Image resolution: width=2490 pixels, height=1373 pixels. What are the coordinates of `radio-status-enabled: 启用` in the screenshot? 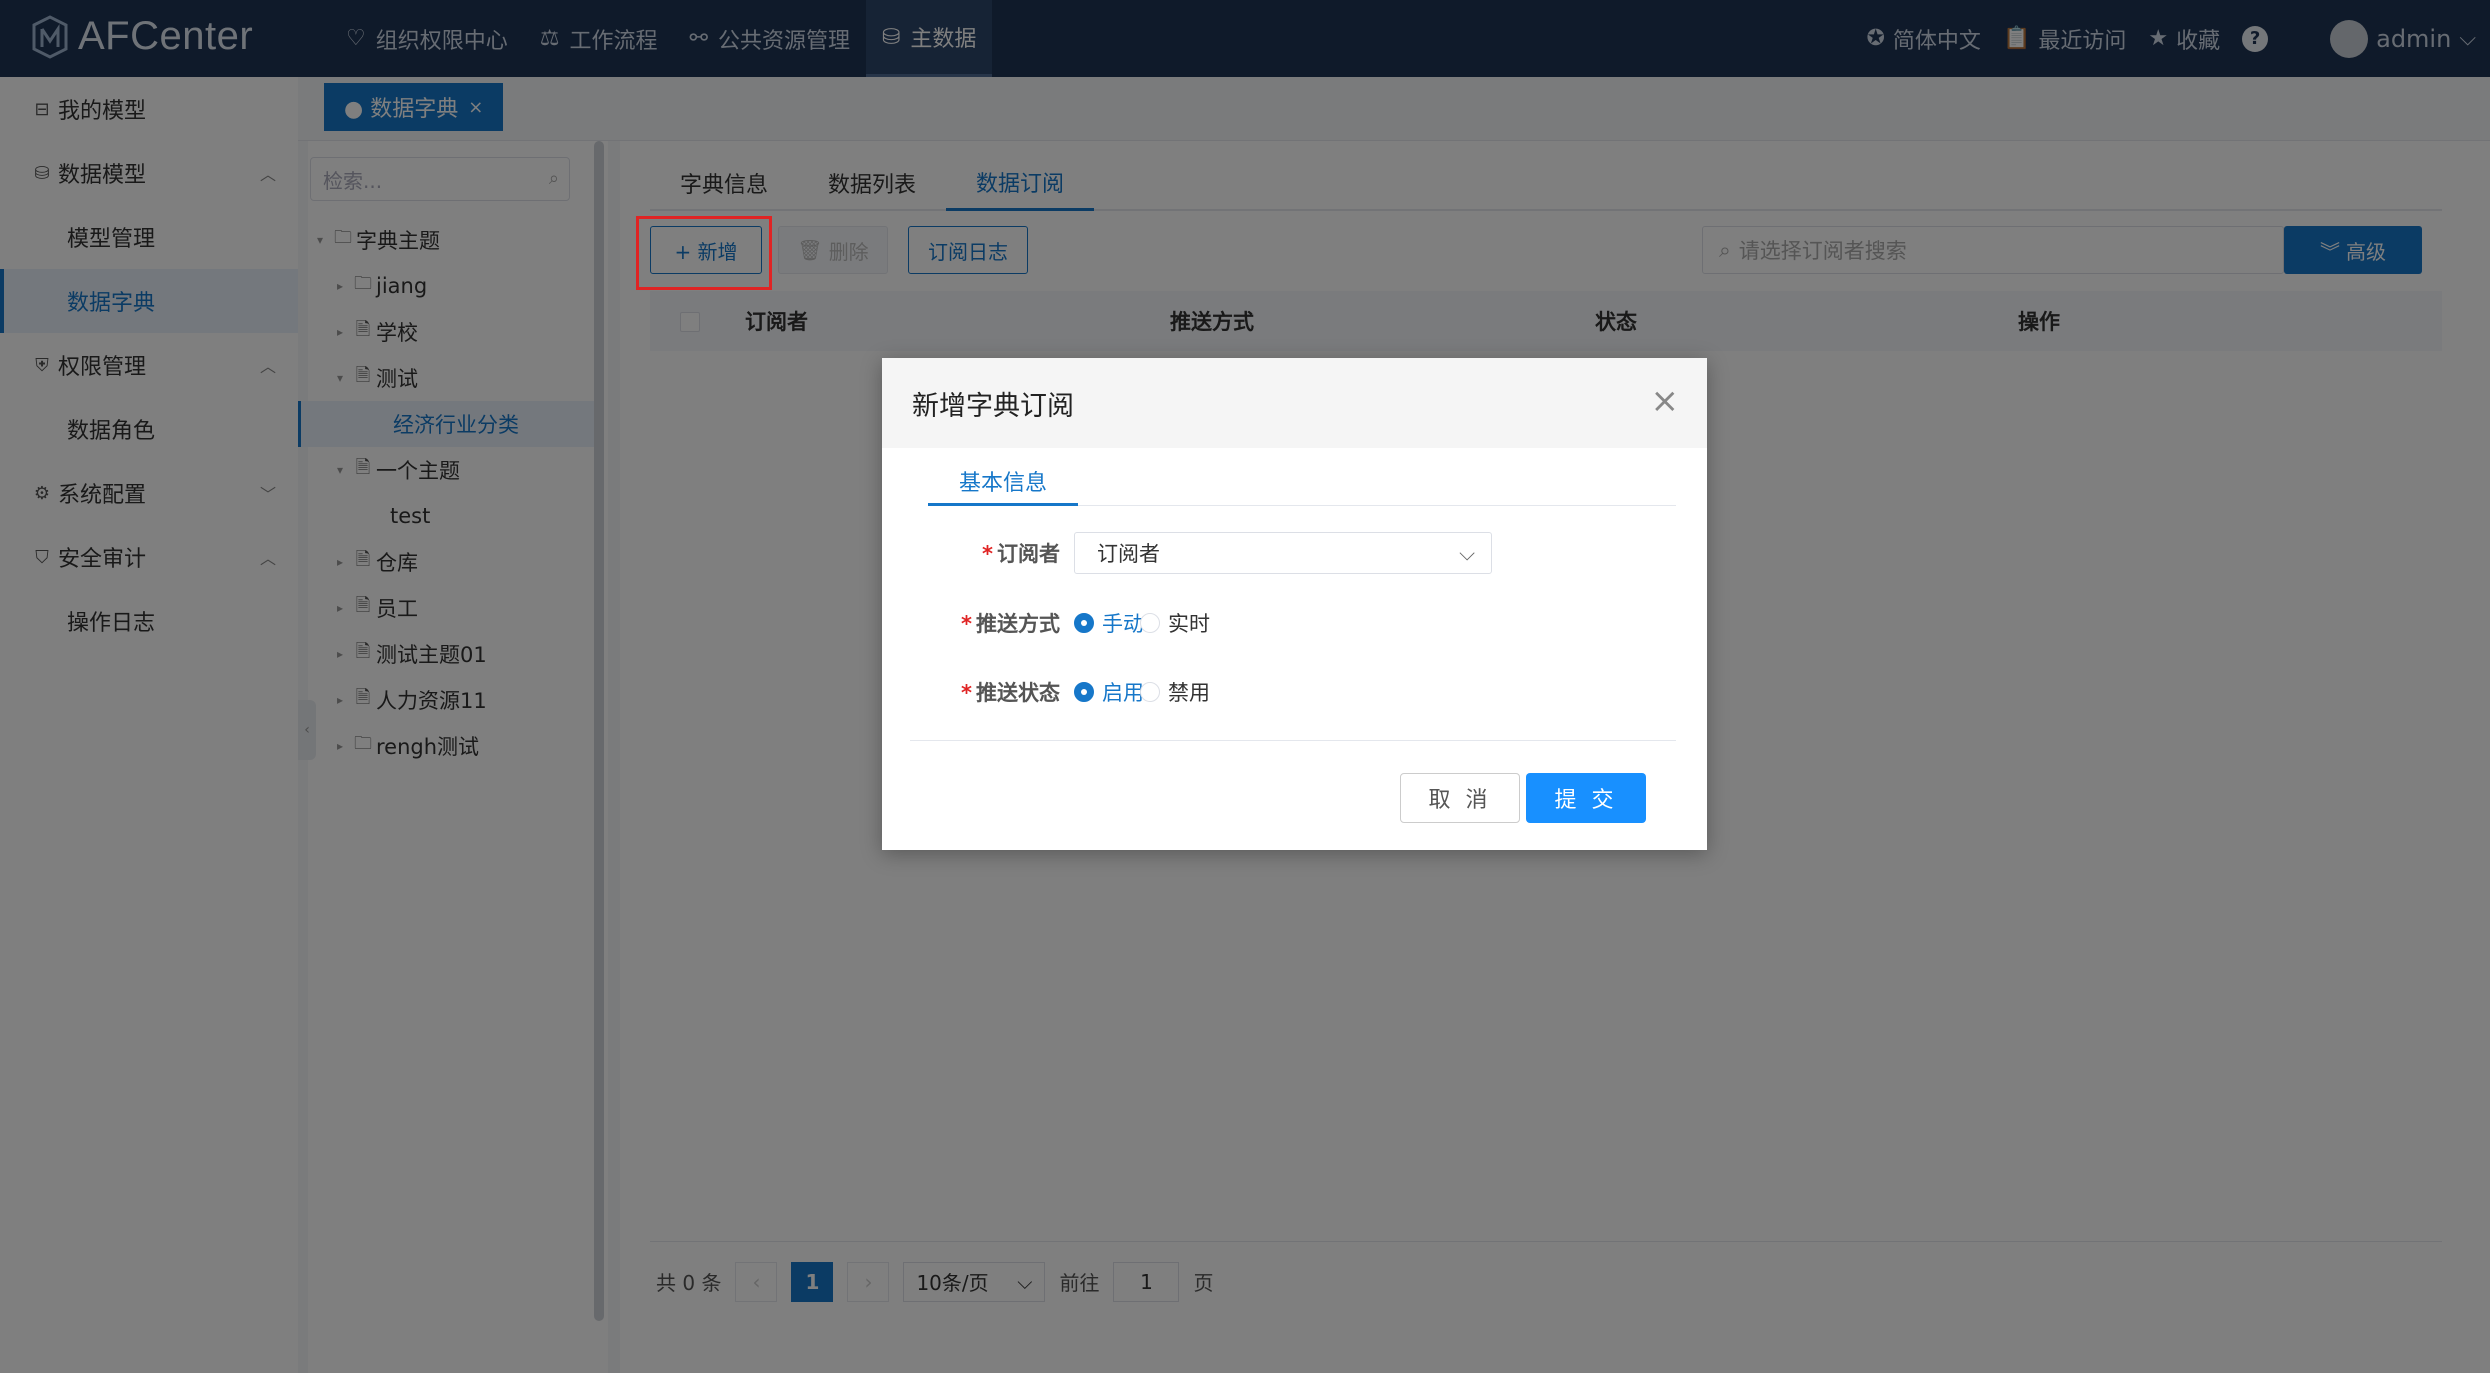 It's located at (1109, 692).